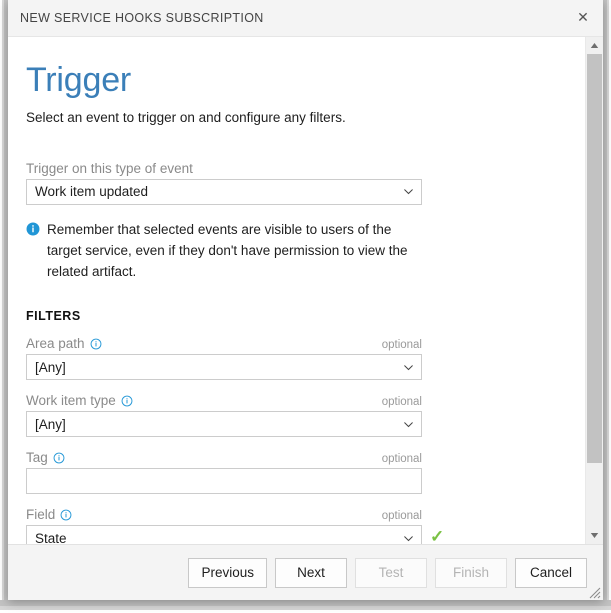 This screenshot has width=611, height=613. I want to click on tag-label: Tag, so click(45, 457).